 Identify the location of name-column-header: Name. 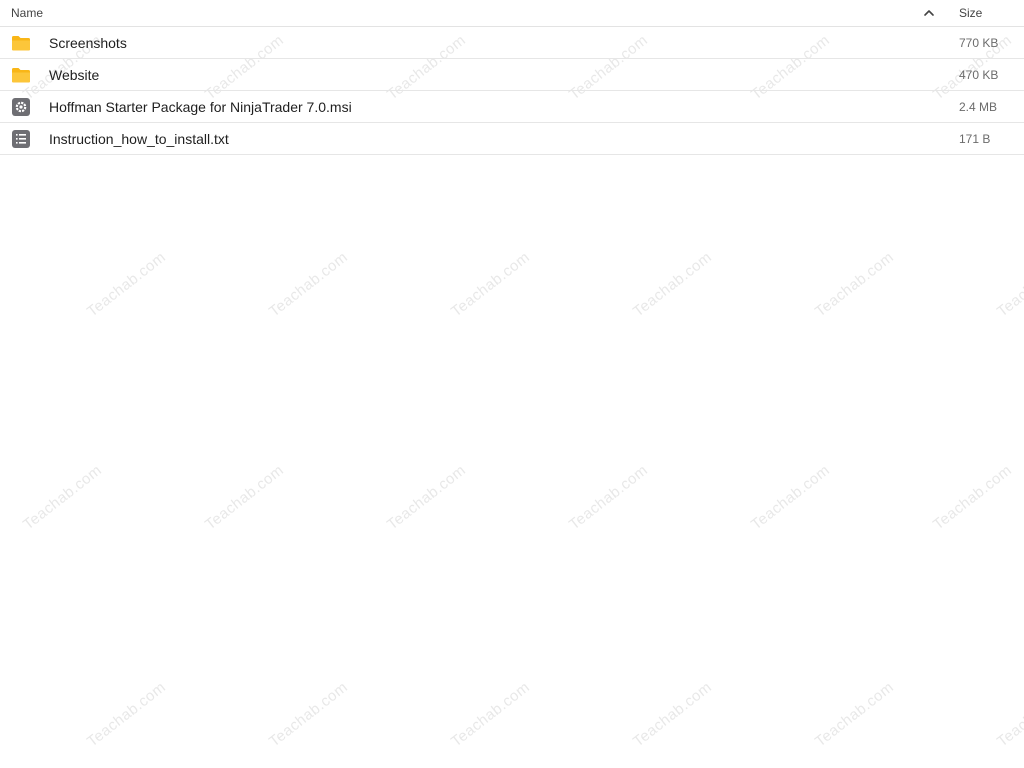
(27, 13).